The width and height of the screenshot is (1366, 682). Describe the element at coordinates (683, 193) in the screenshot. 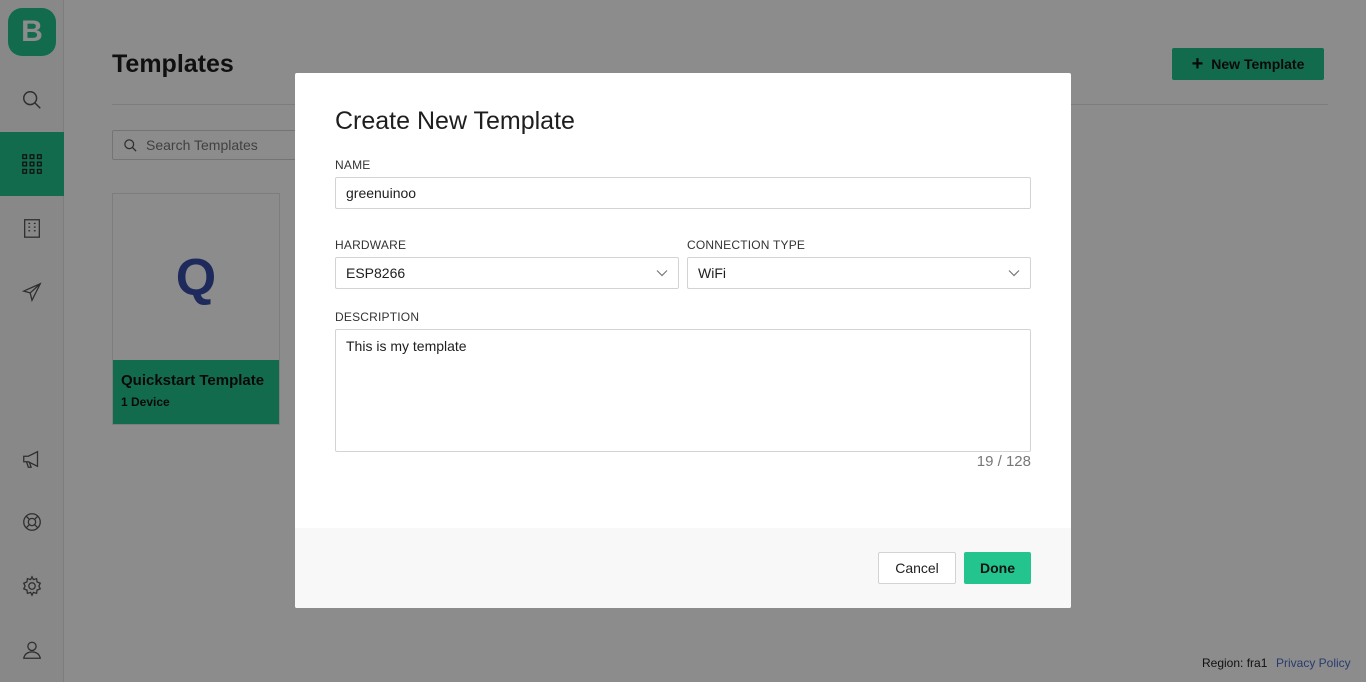

I see `name-field` at that location.